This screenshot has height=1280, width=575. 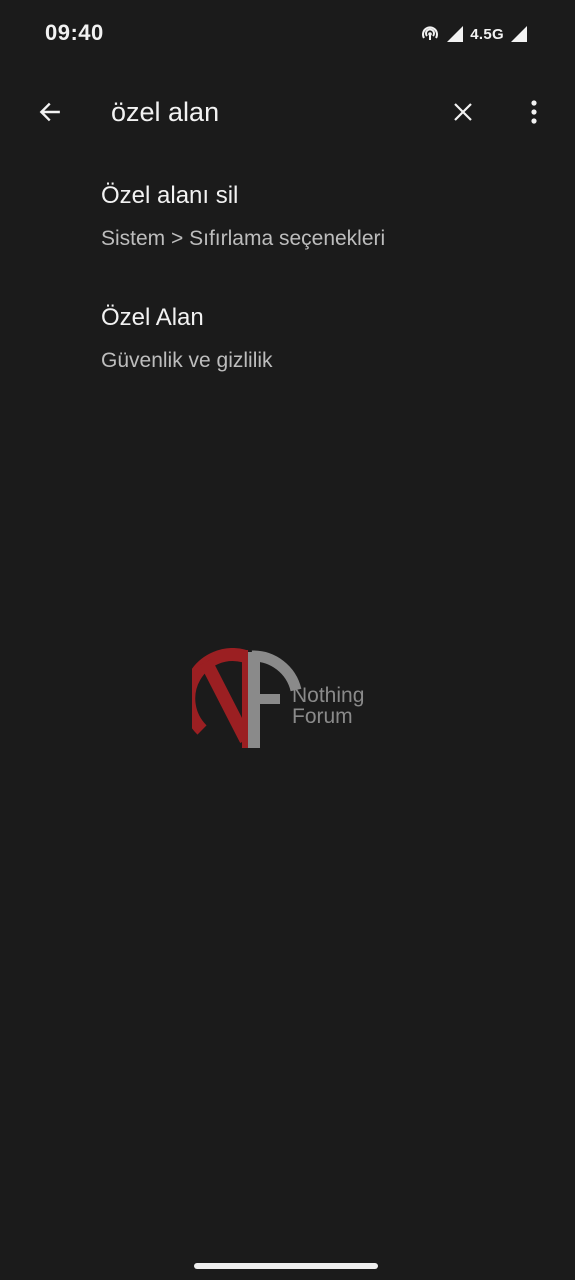 What do you see at coordinates (271, 112) in the screenshot?
I see `search-input` at bounding box center [271, 112].